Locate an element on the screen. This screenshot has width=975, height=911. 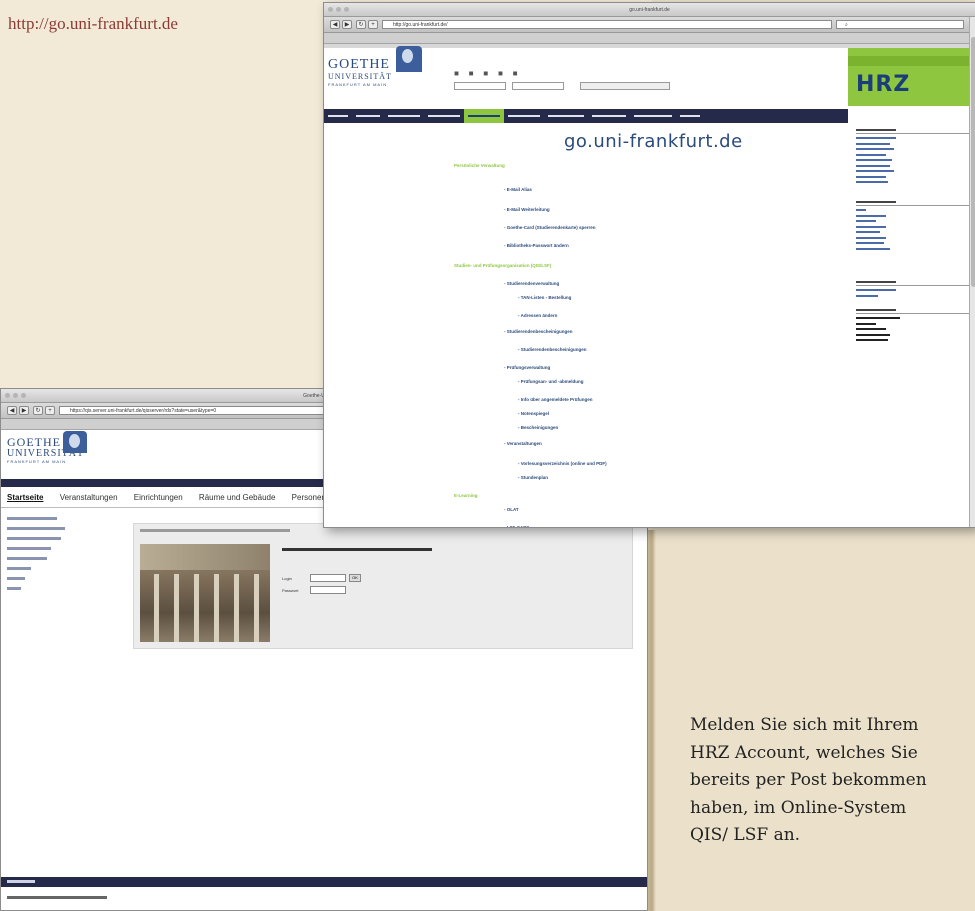
header-keyword-input is located at coordinates (538, 86).